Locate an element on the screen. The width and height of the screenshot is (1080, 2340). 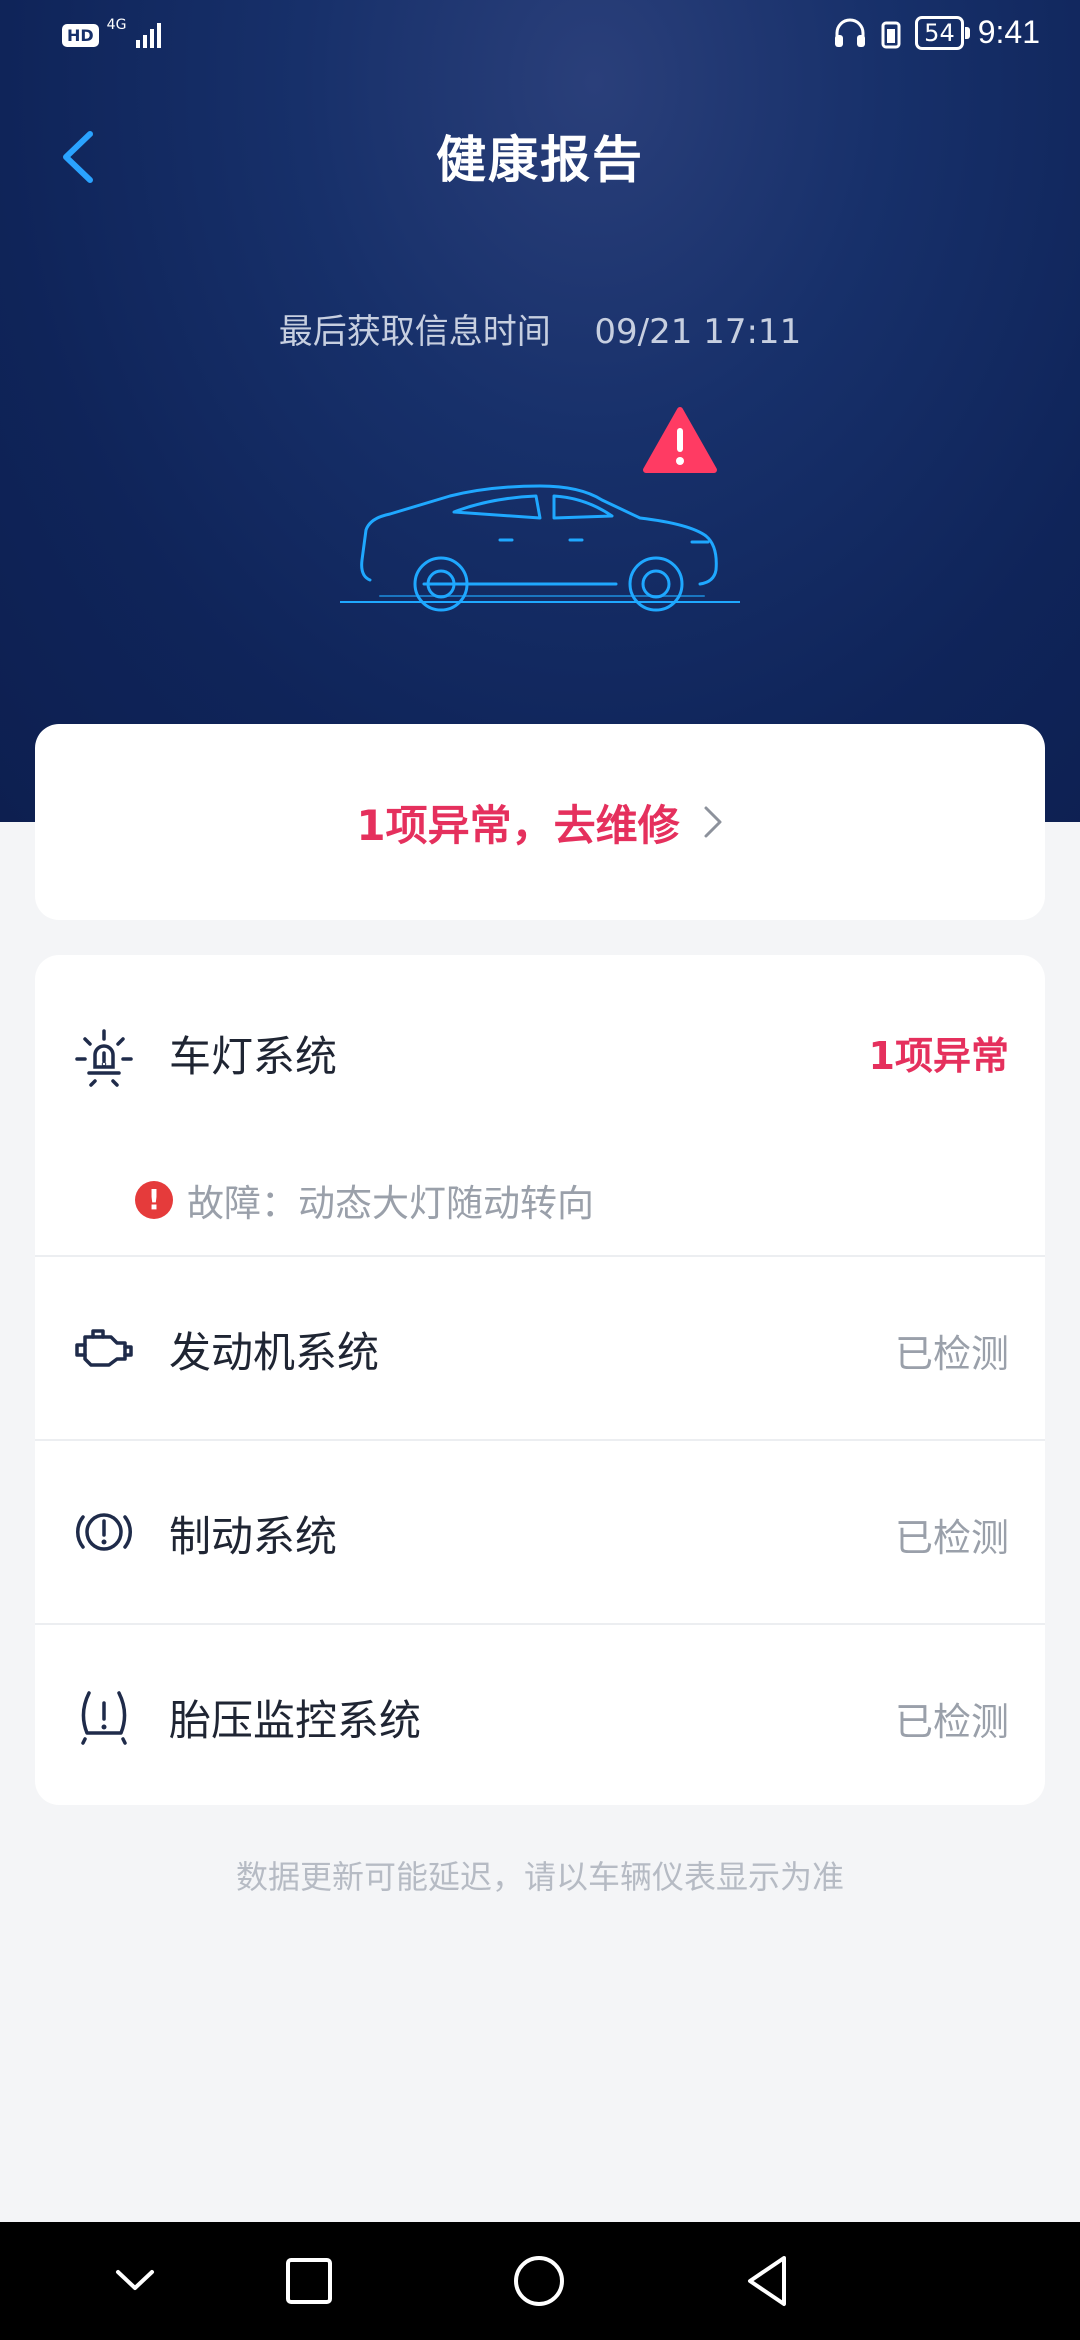
system-row-lights: 车灯系统 1项异常 ! 故障：动态大灯随动转向 is located at coordinates (540, 1105).